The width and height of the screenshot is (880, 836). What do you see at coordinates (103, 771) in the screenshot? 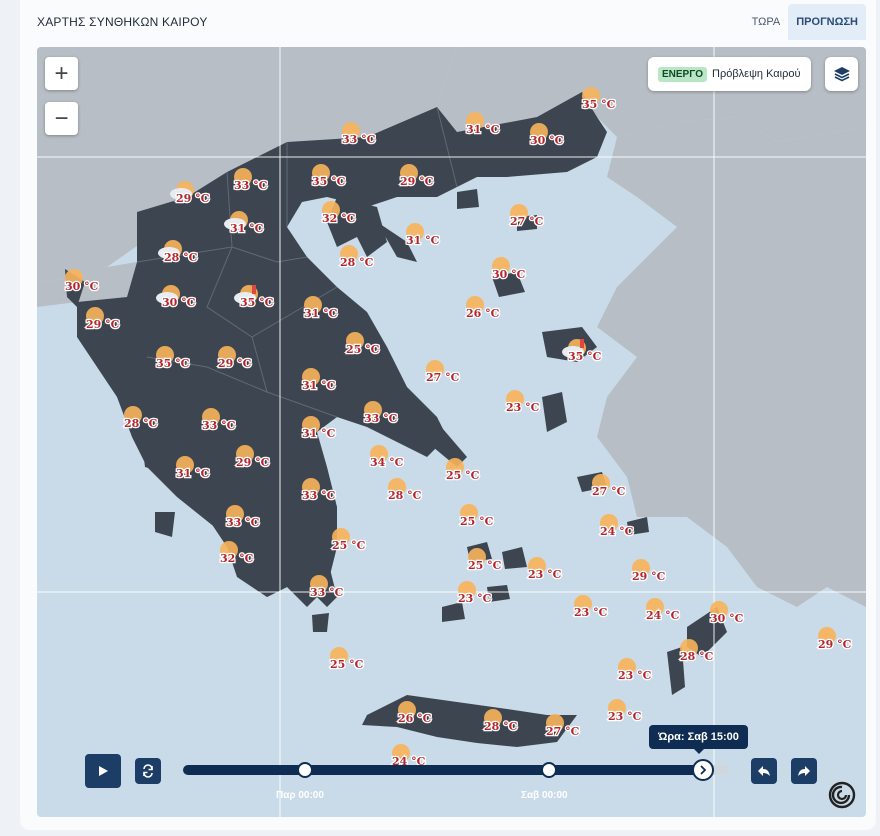
I see `play-button` at bounding box center [103, 771].